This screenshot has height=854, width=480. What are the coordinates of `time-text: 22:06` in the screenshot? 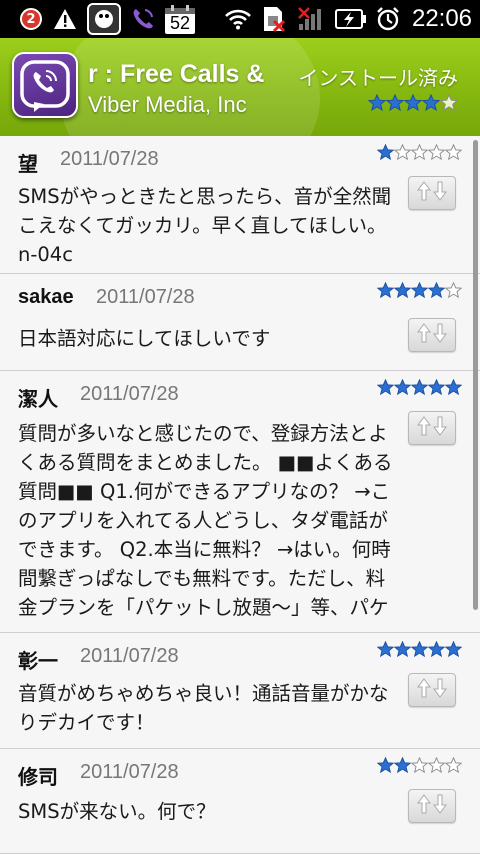 It's located at (442, 18).